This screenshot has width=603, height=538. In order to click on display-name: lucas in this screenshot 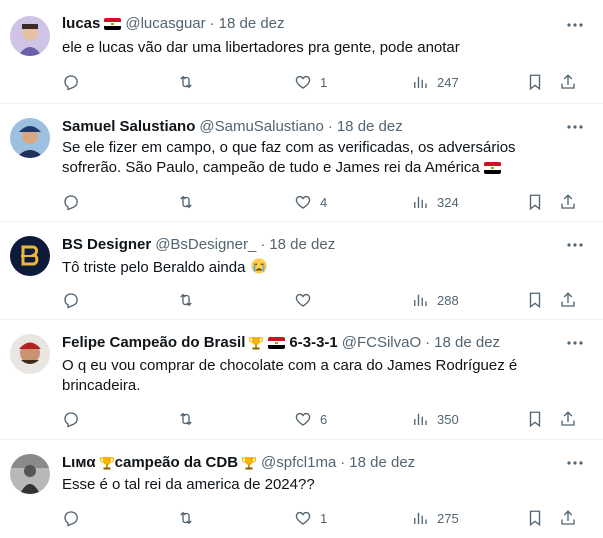, I will do `click(81, 24)`.